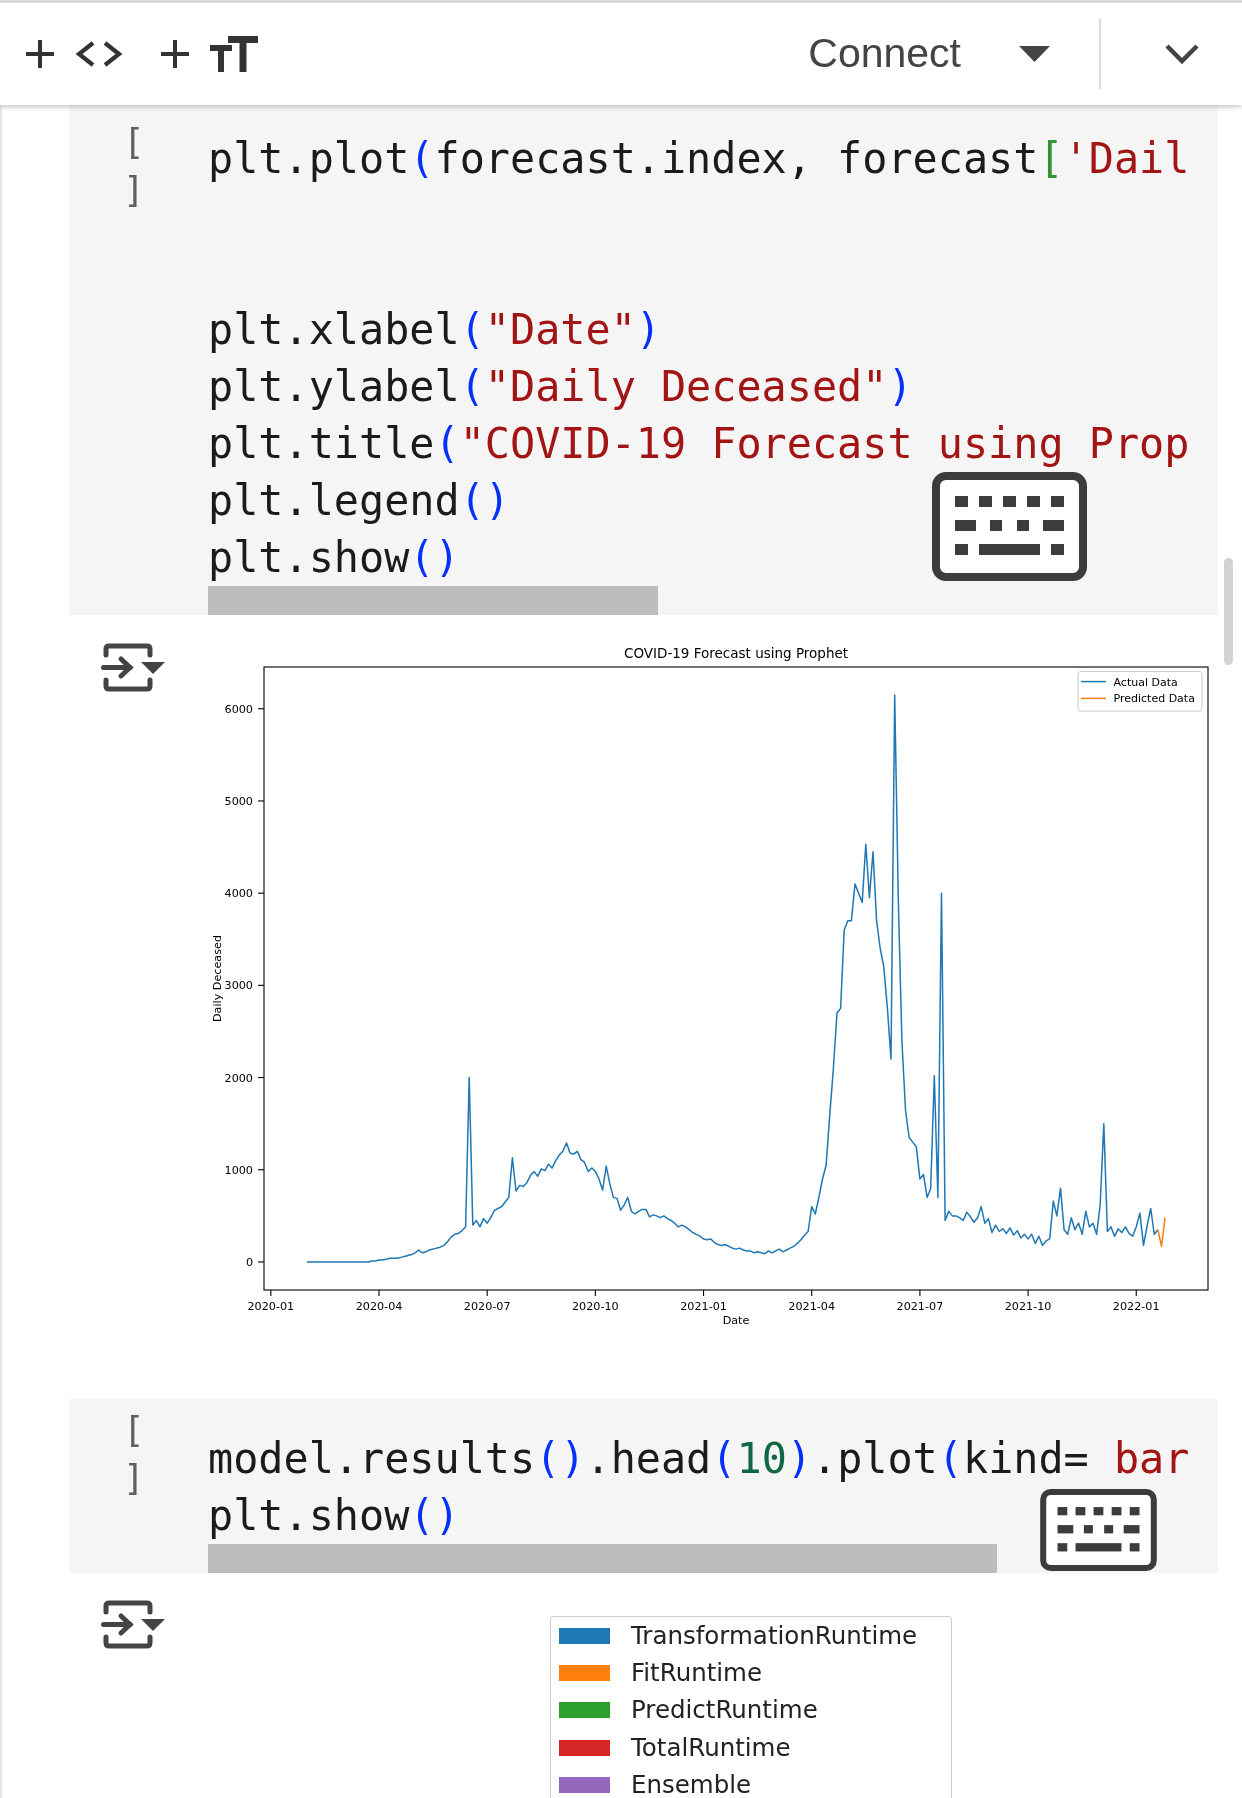 This screenshot has height=1798, width=1242. I want to click on legend-label: PredictRuntime, so click(724, 1710).